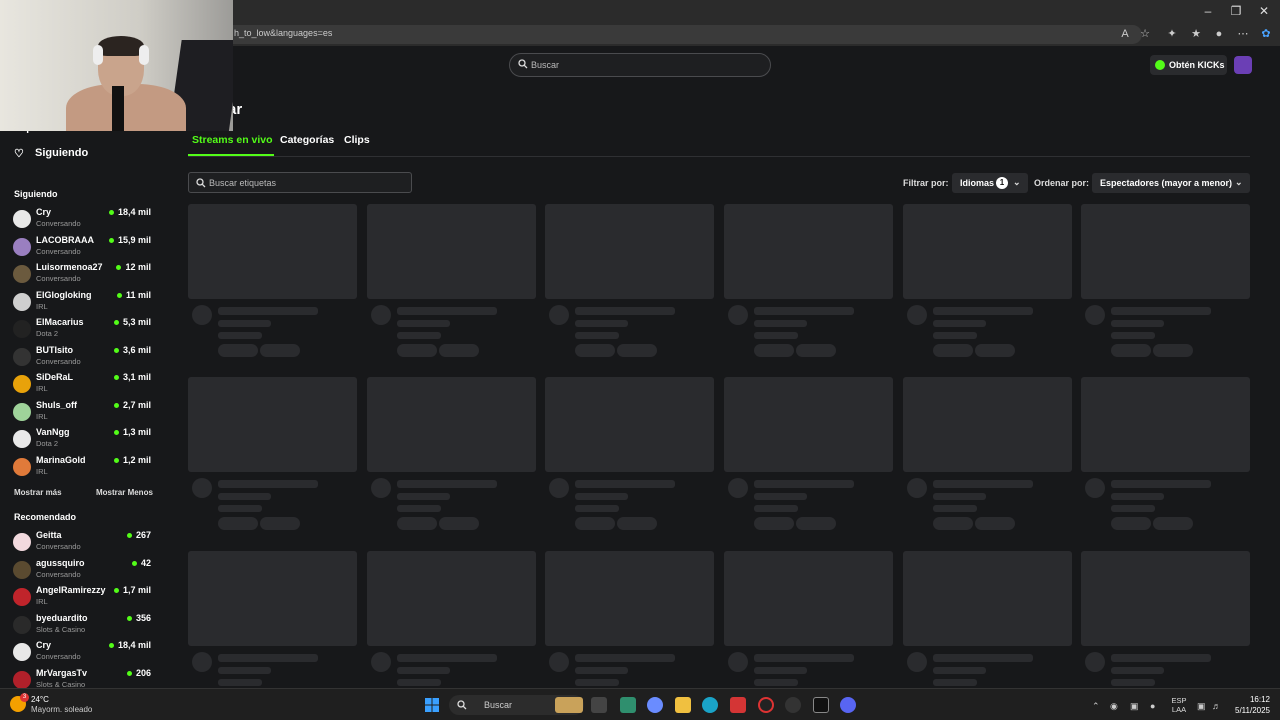  Describe the element at coordinates (1002, 183) in the screenshot. I see `languages-count-badge: 1` at that location.